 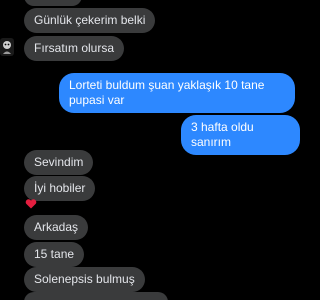 I want to click on message-bubble: Solenepsis bulmuş, so click(x=84, y=279).